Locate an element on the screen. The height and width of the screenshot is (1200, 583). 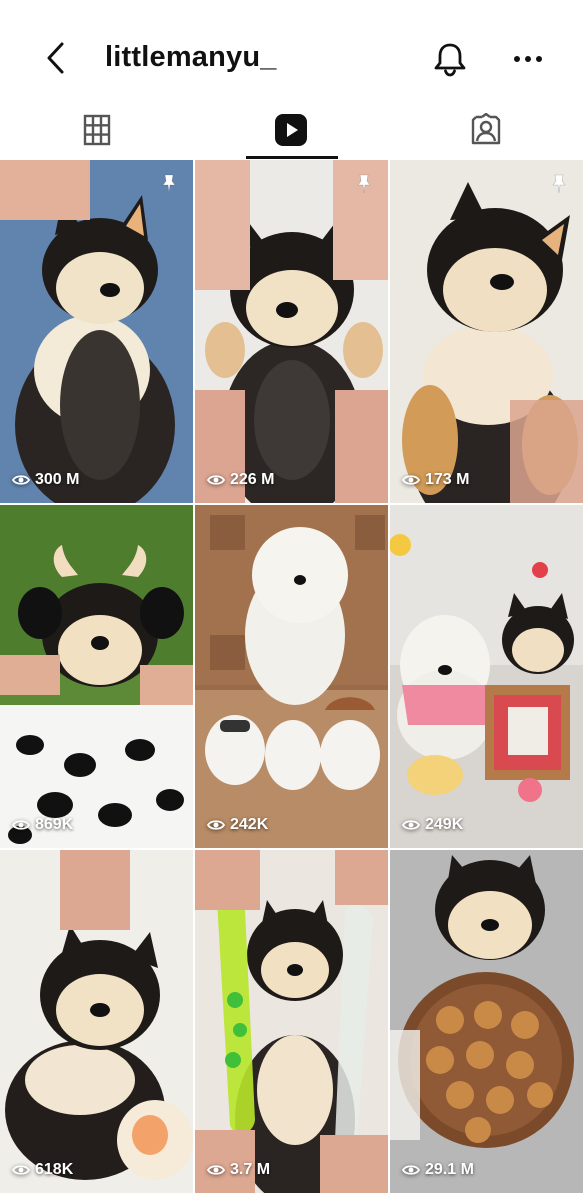
bell-icon is located at coordinates (450, 60).